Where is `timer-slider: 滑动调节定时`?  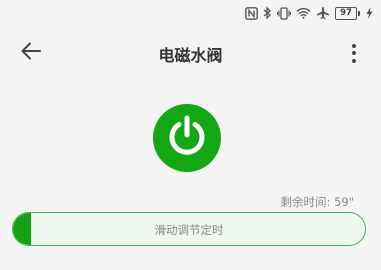
timer-slider: 滑动调节定时 is located at coordinates (189, 229).